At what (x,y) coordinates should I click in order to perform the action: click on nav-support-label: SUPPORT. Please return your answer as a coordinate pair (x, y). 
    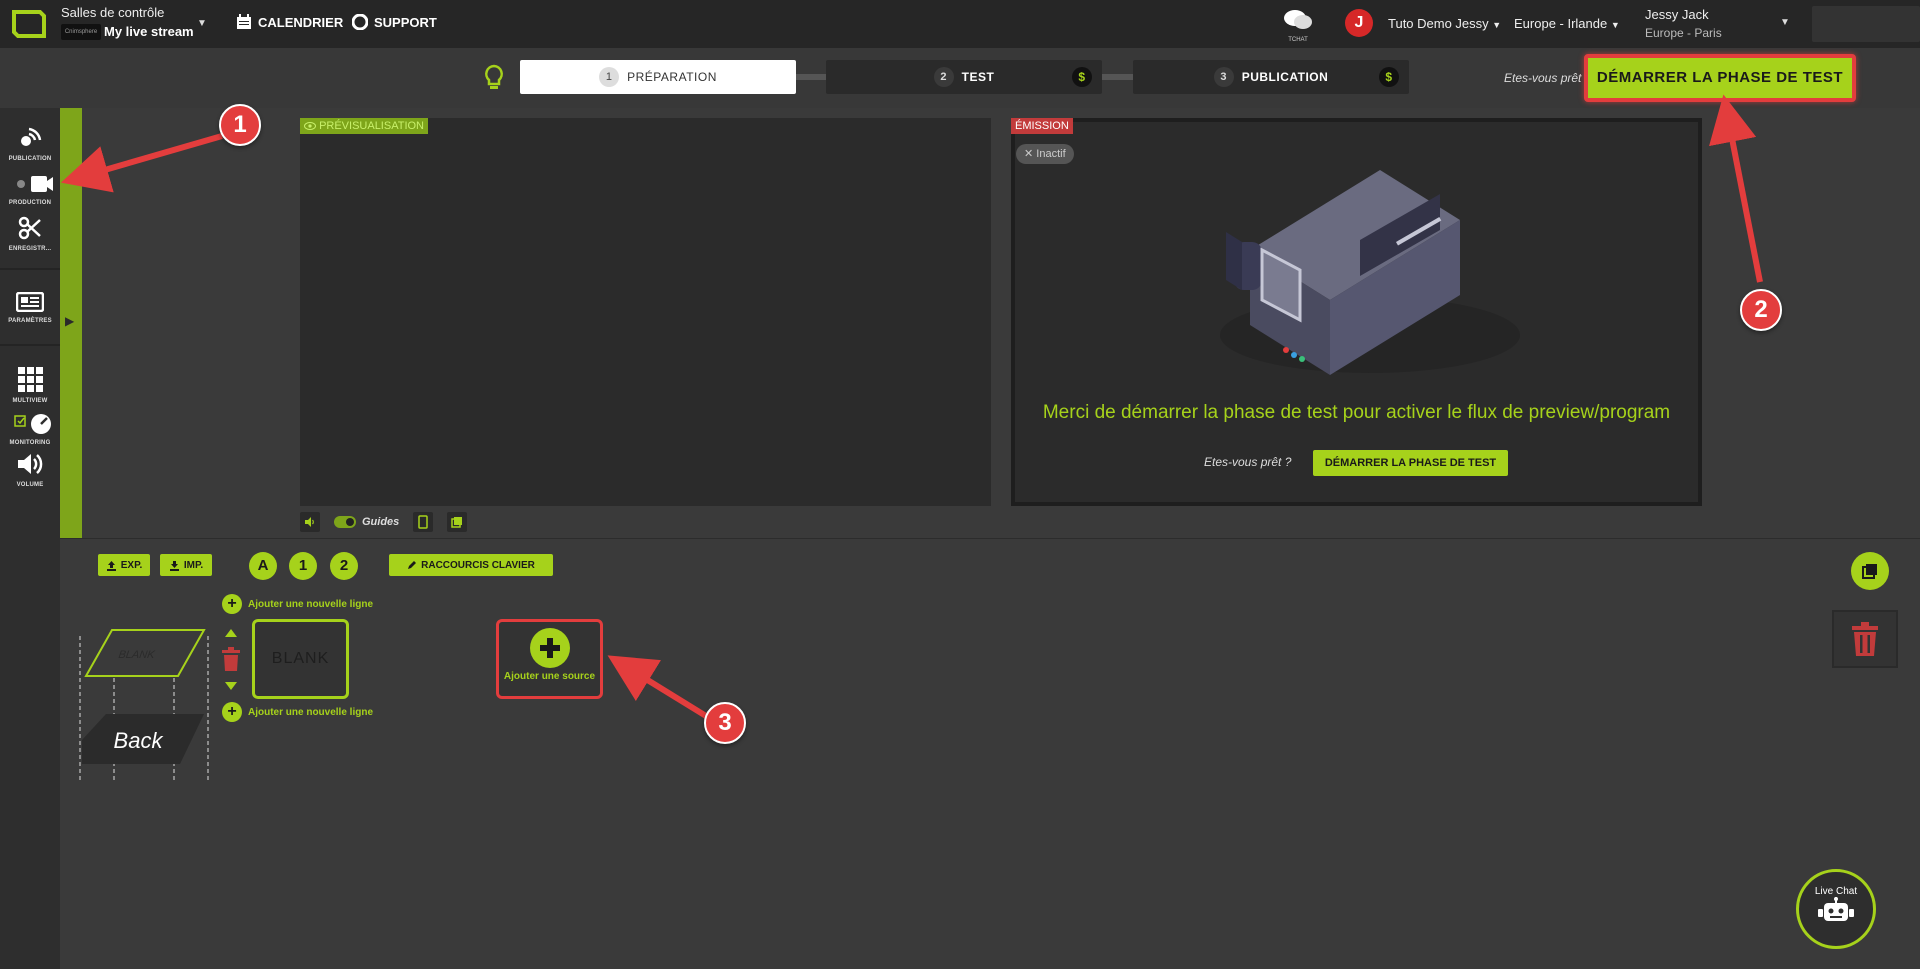
    Looking at the image, I should click on (405, 22).